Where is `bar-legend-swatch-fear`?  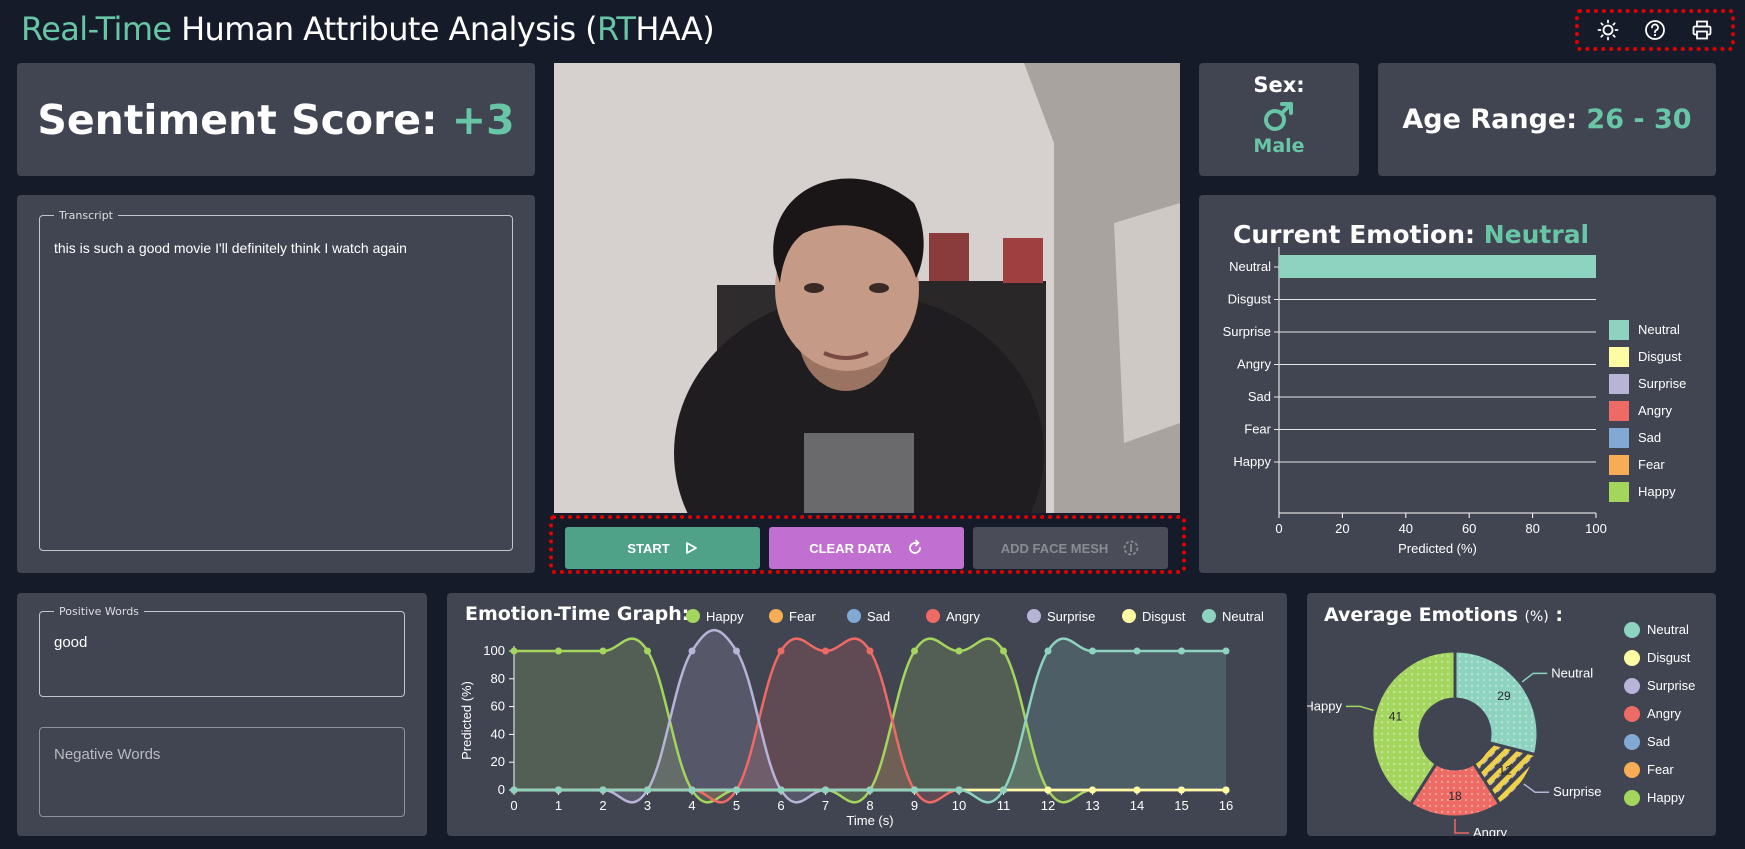
bar-legend-swatch-fear is located at coordinates (1619, 465).